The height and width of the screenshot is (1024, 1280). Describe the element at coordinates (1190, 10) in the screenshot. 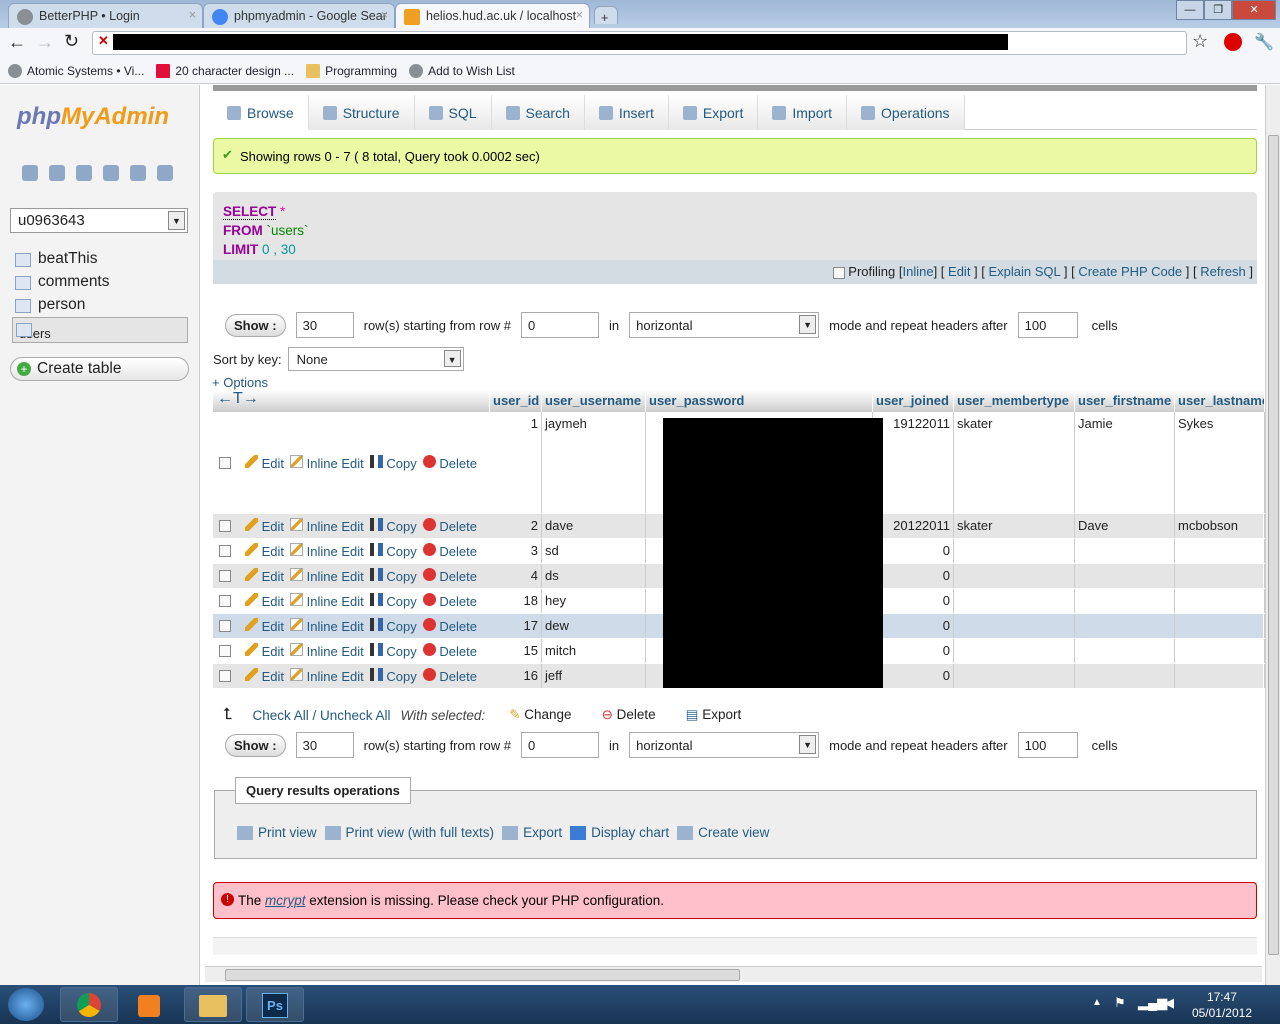

I see `minimize-button: —` at that location.